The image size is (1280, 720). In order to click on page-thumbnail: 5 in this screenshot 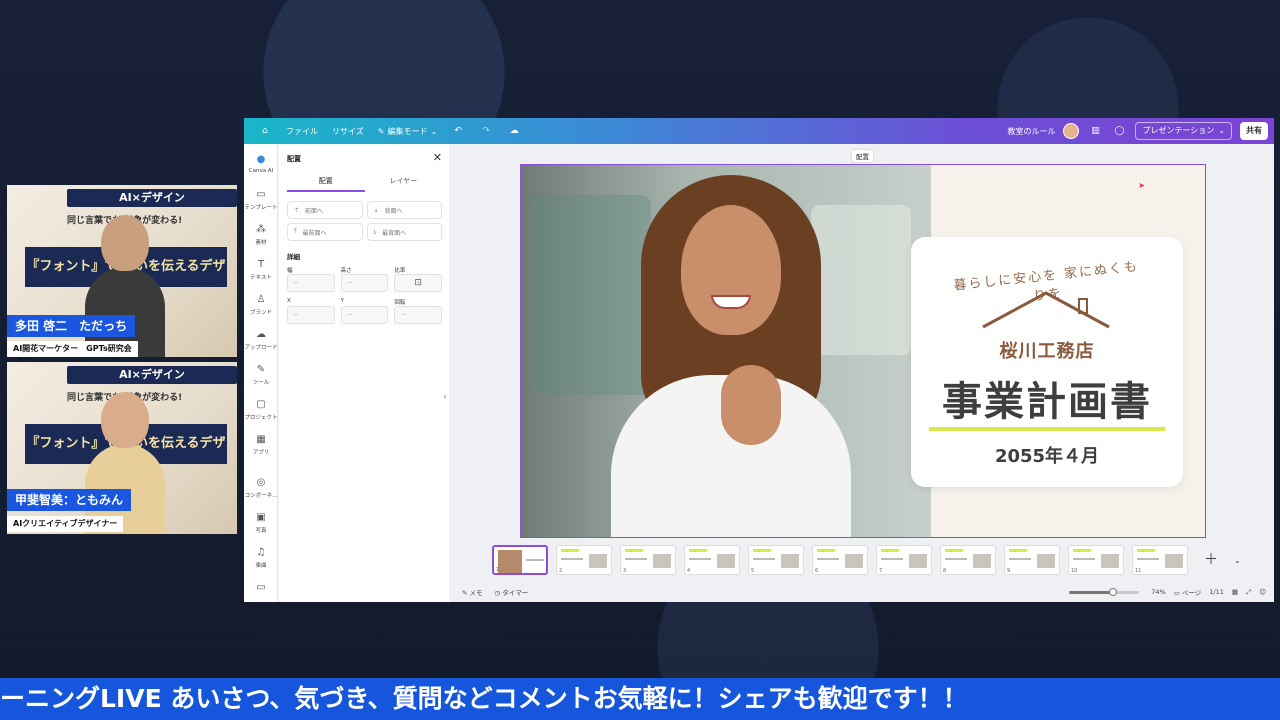, I will do `click(776, 560)`.